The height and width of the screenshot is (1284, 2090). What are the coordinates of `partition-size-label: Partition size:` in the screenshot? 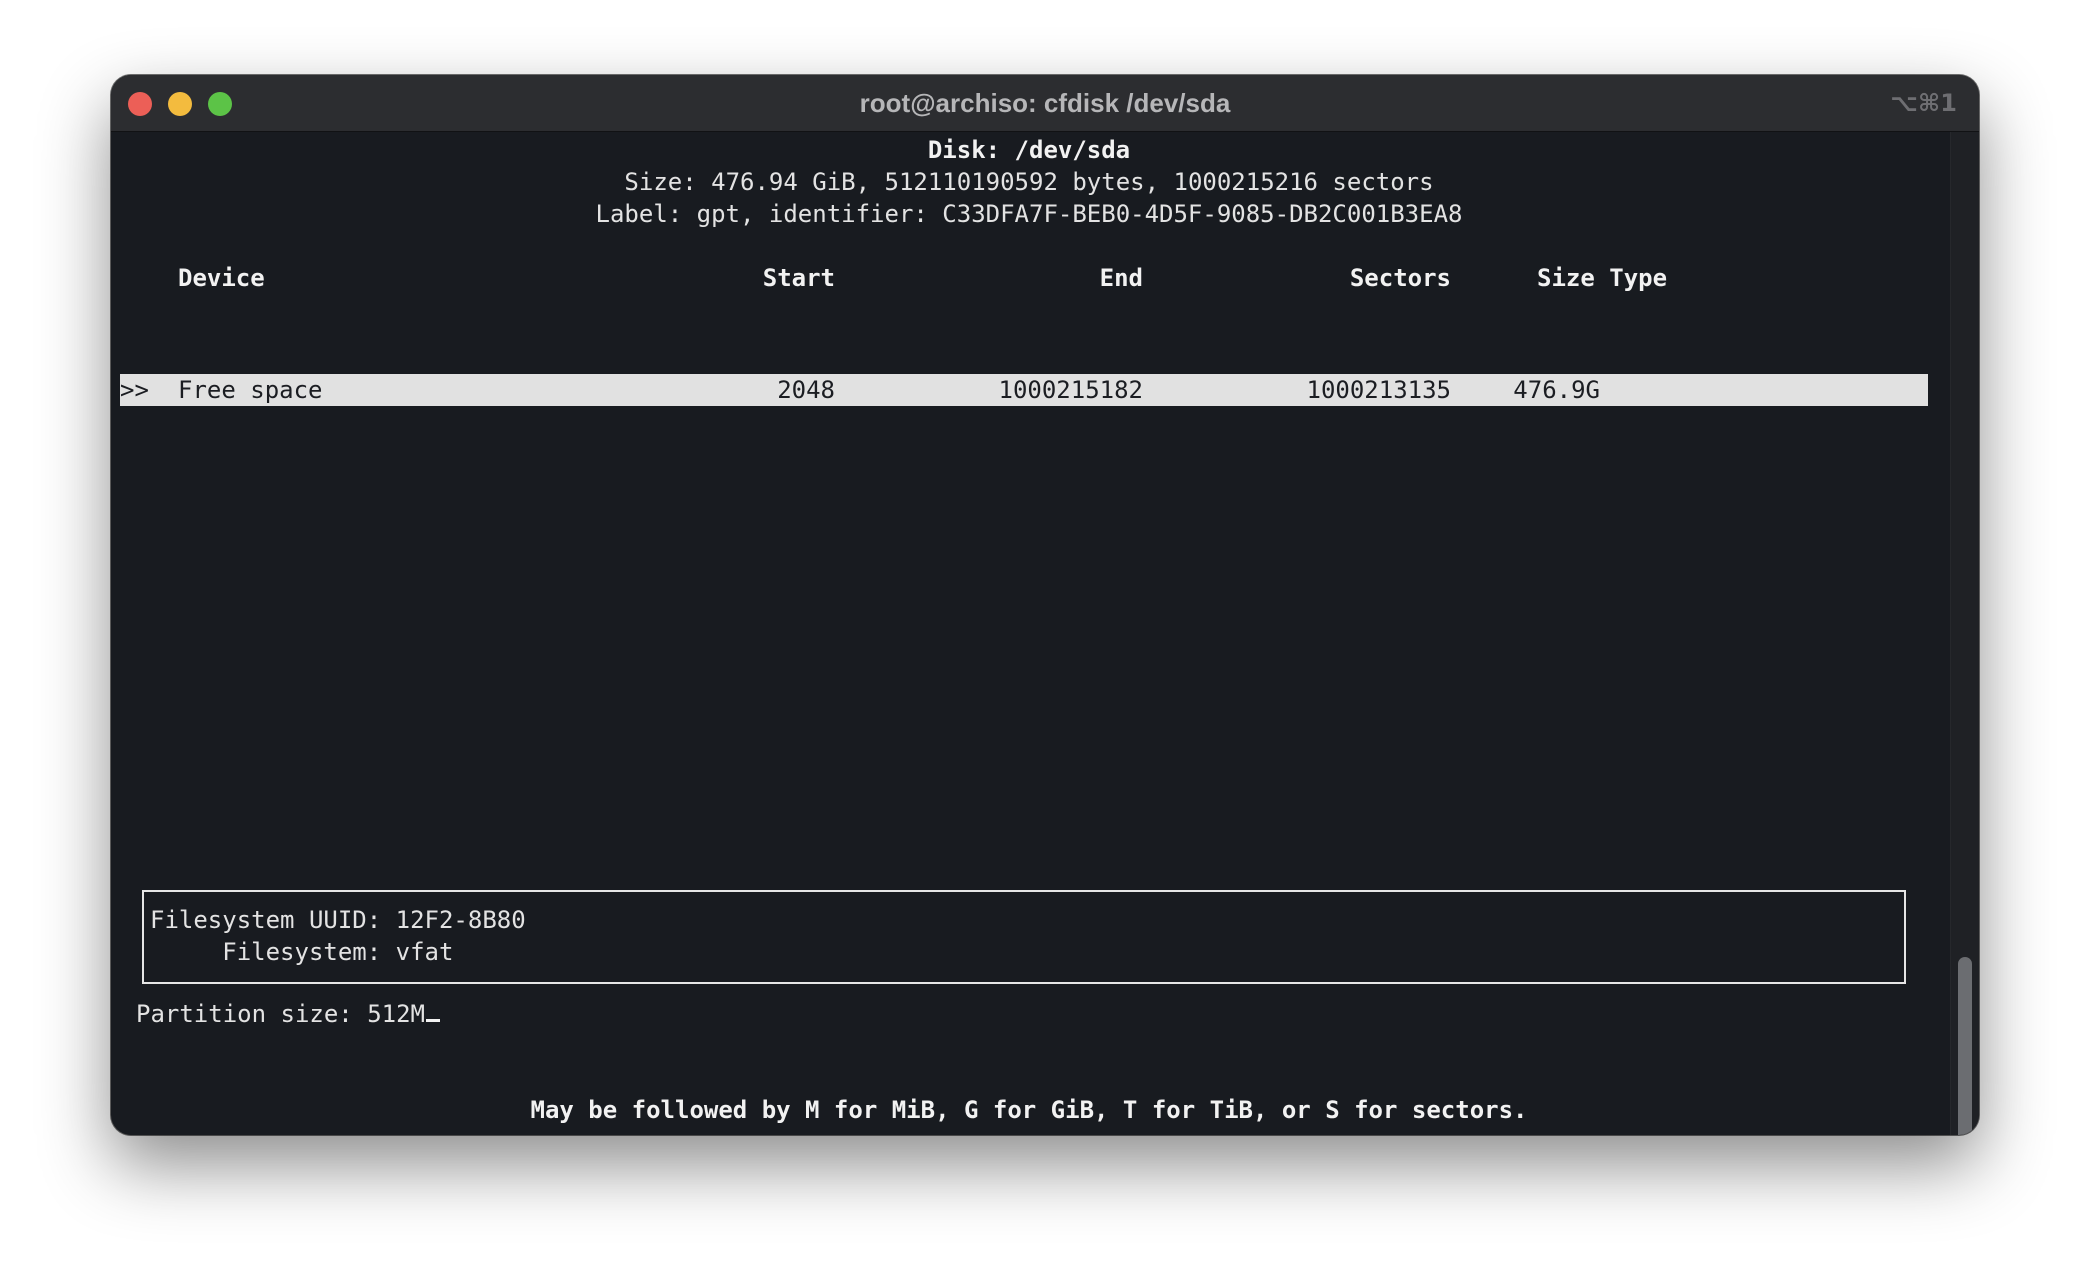 It's located at (252, 1014).